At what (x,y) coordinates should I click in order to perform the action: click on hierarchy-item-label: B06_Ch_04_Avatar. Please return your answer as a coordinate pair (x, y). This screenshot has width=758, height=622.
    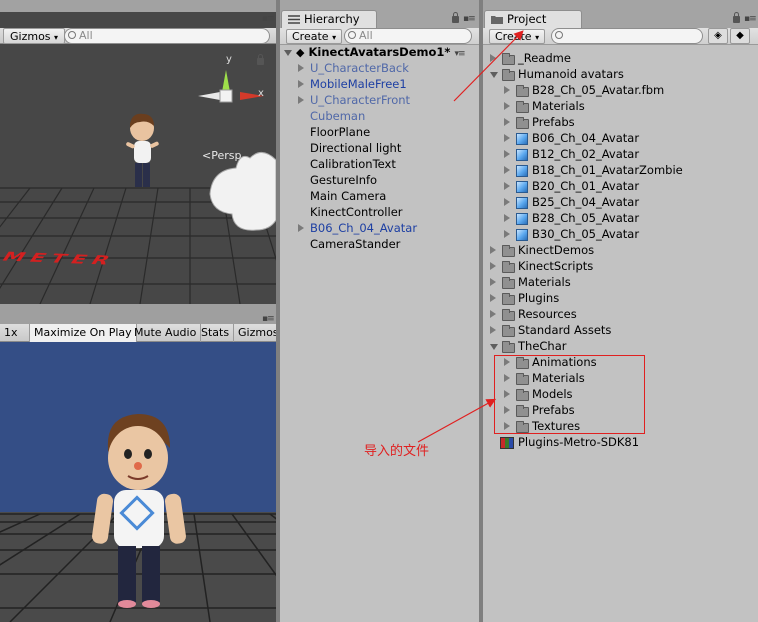
    Looking at the image, I should click on (364, 228).